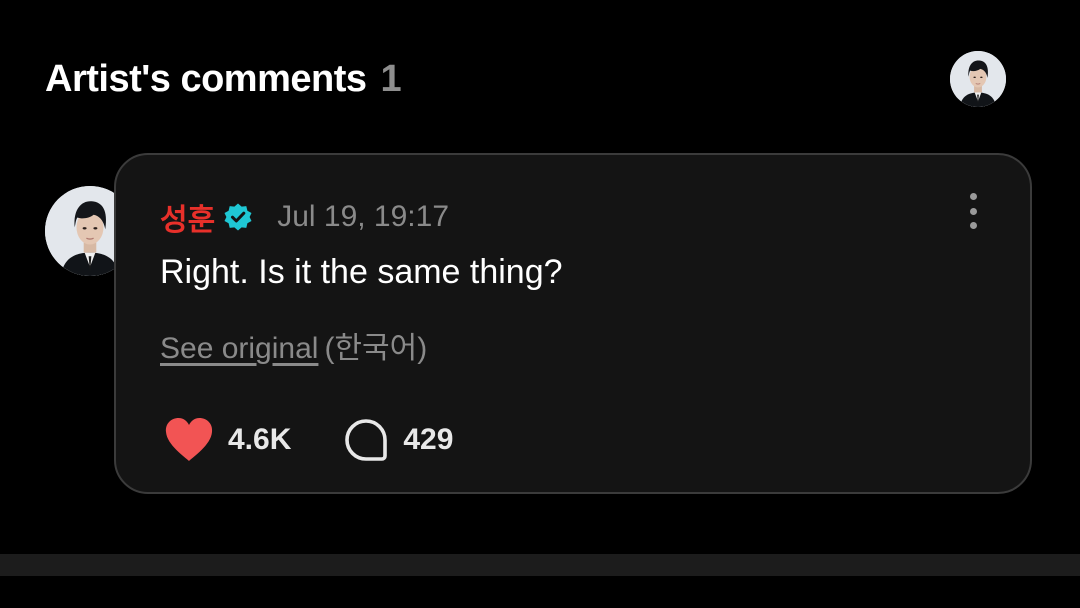 This screenshot has height=608, width=1080. Describe the element at coordinates (363, 216) in the screenshot. I see `comment-timestamp: Jul 19, 19:17` at that location.